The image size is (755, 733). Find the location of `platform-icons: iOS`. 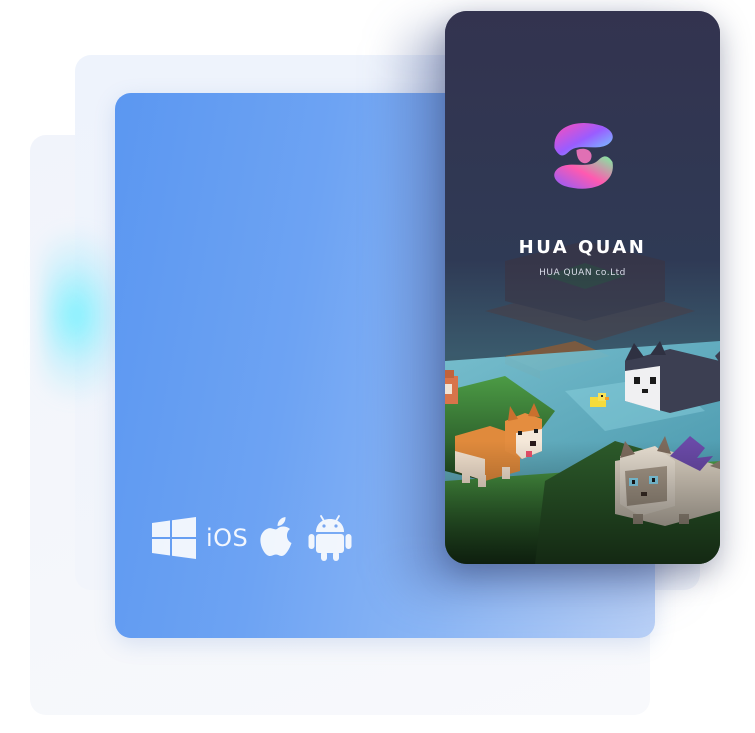

platform-icons: iOS is located at coordinates (252, 538).